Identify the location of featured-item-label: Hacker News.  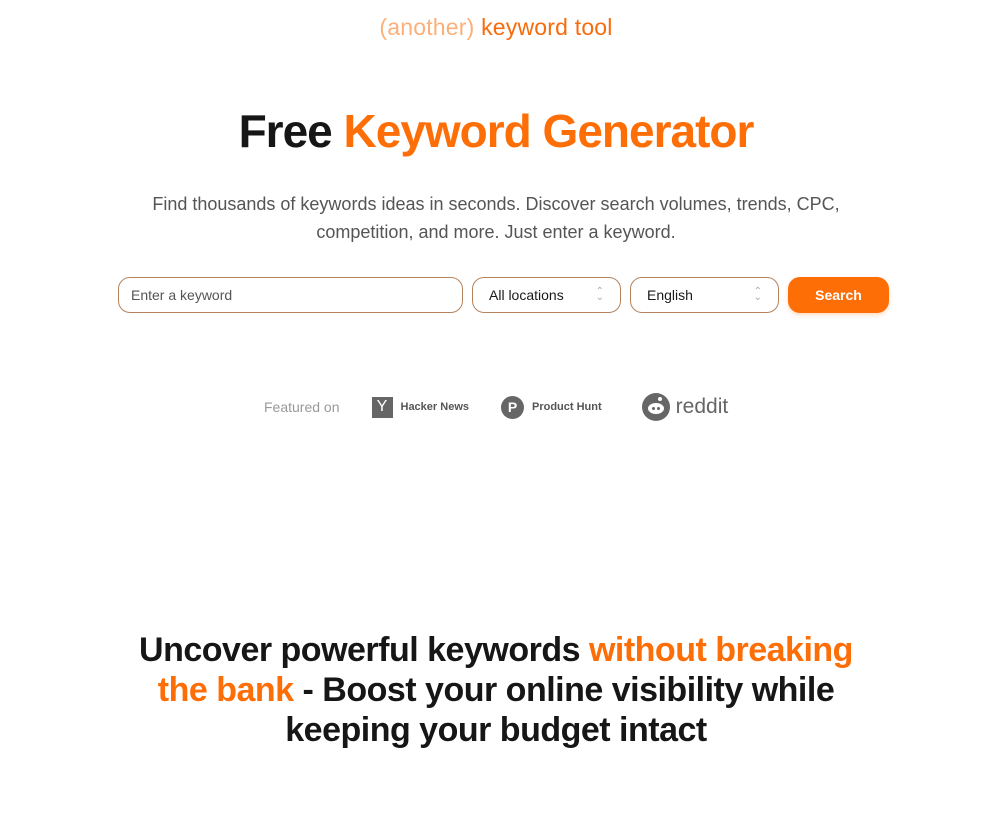
(435, 407).